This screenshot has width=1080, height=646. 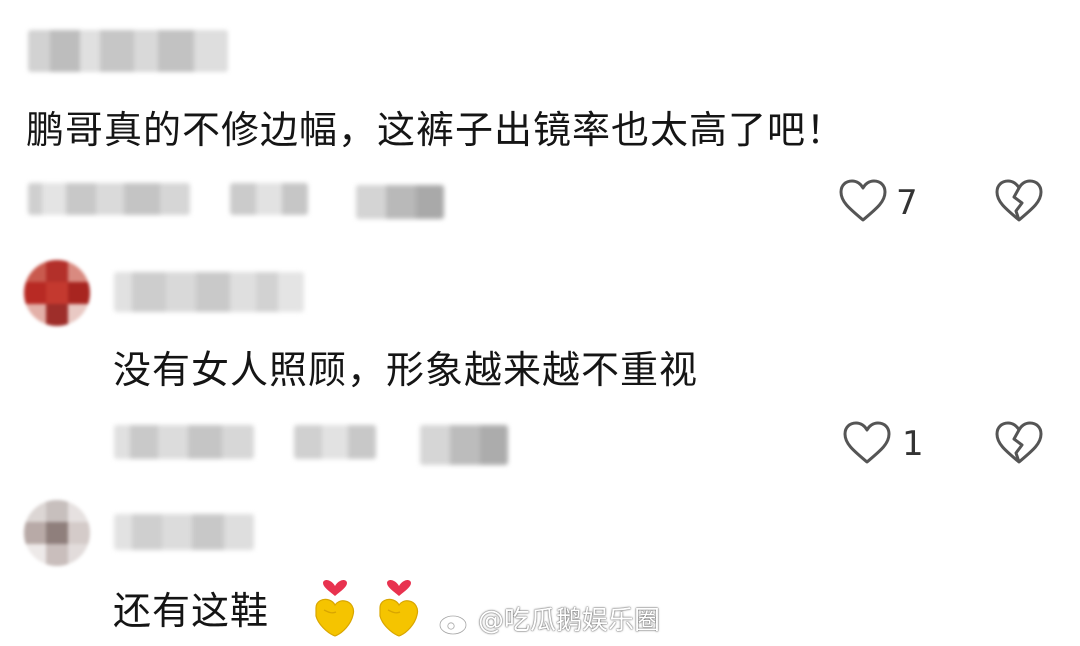 I want to click on comment-text: 还有这鞋, so click(x=191, y=611).